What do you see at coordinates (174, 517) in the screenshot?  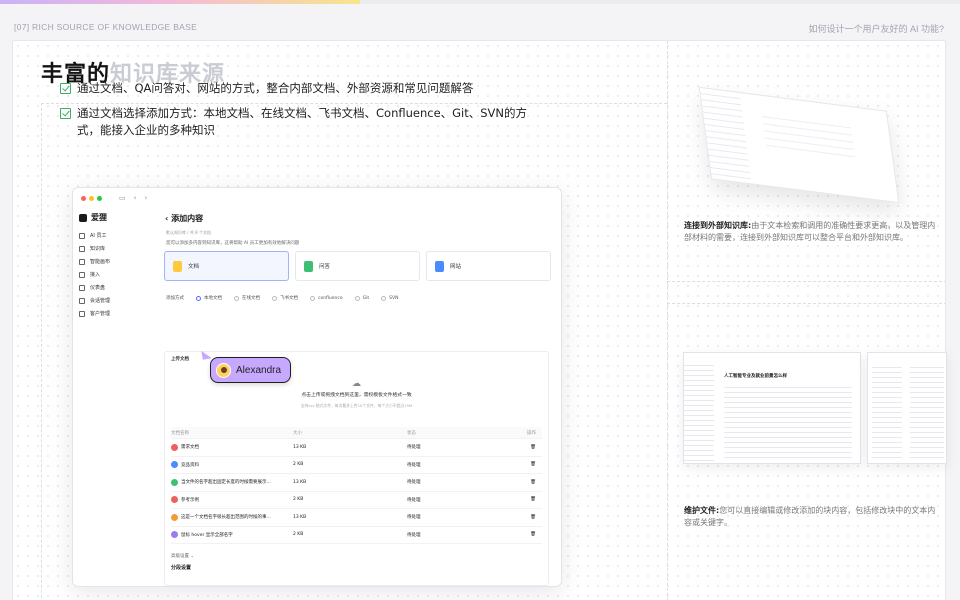 I see `ppt-file-icon` at bounding box center [174, 517].